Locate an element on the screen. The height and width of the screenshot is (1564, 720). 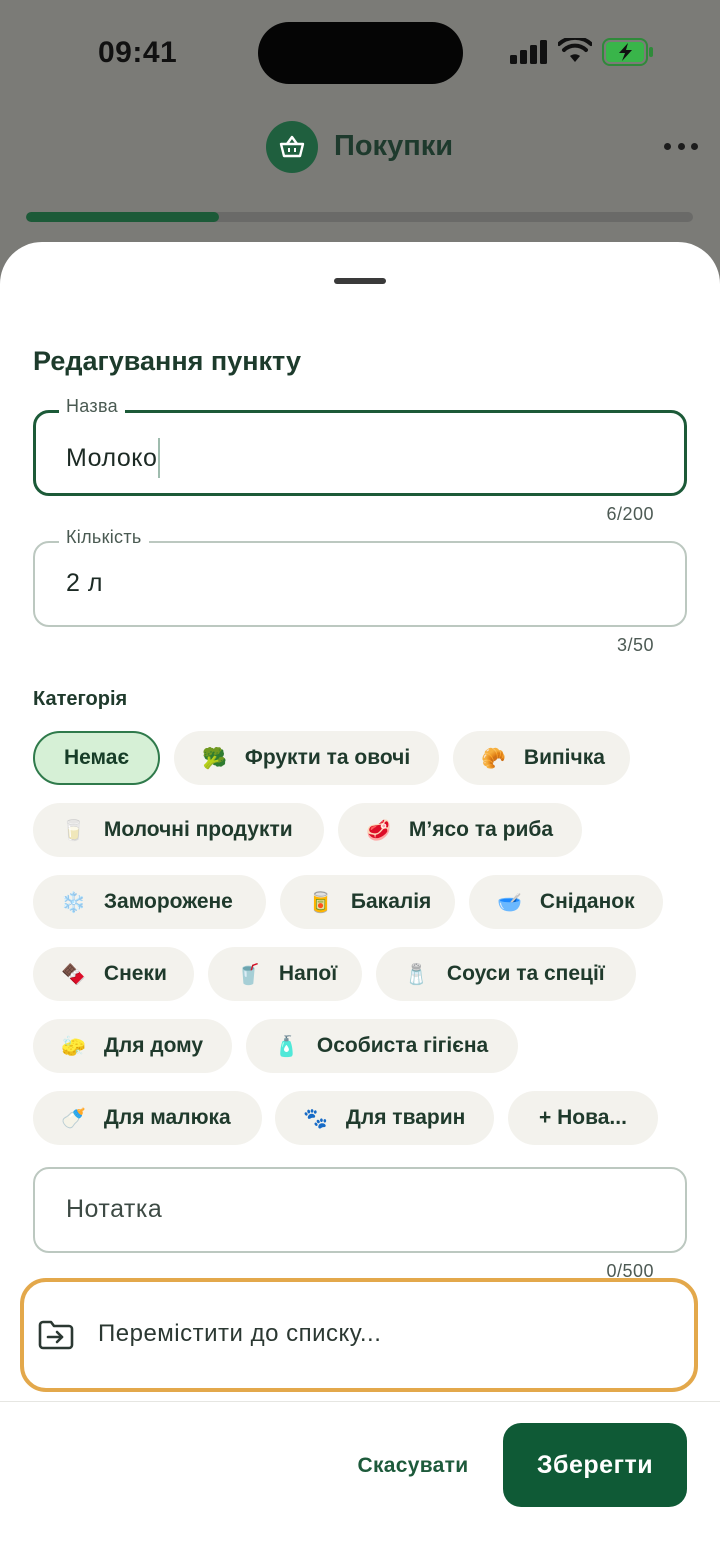
category-chip-label: Для малюка is located at coordinates (167, 1117).